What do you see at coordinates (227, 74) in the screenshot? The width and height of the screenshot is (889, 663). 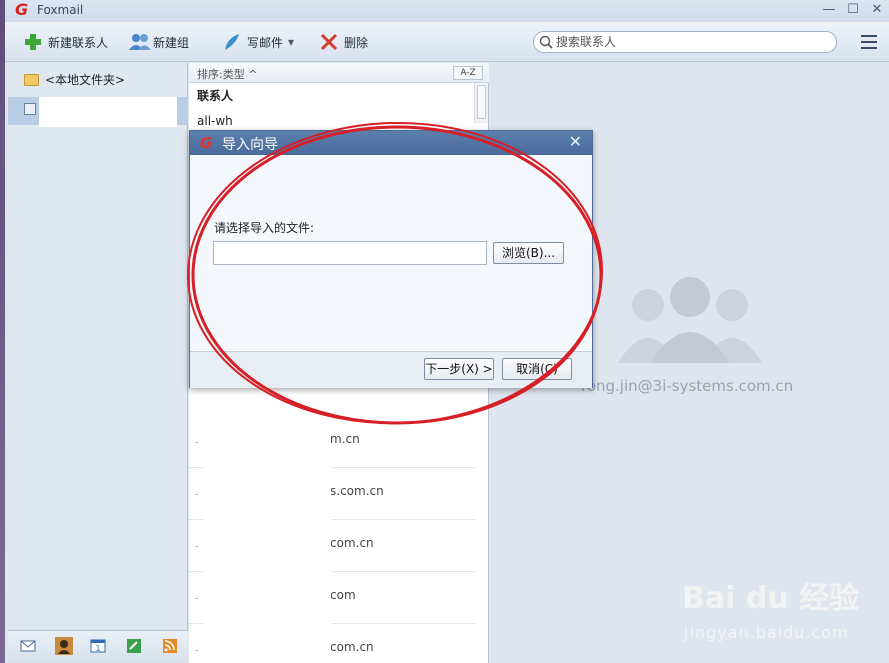 I see `sort-label: 排序:类型 ^` at bounding box center [227, 74].